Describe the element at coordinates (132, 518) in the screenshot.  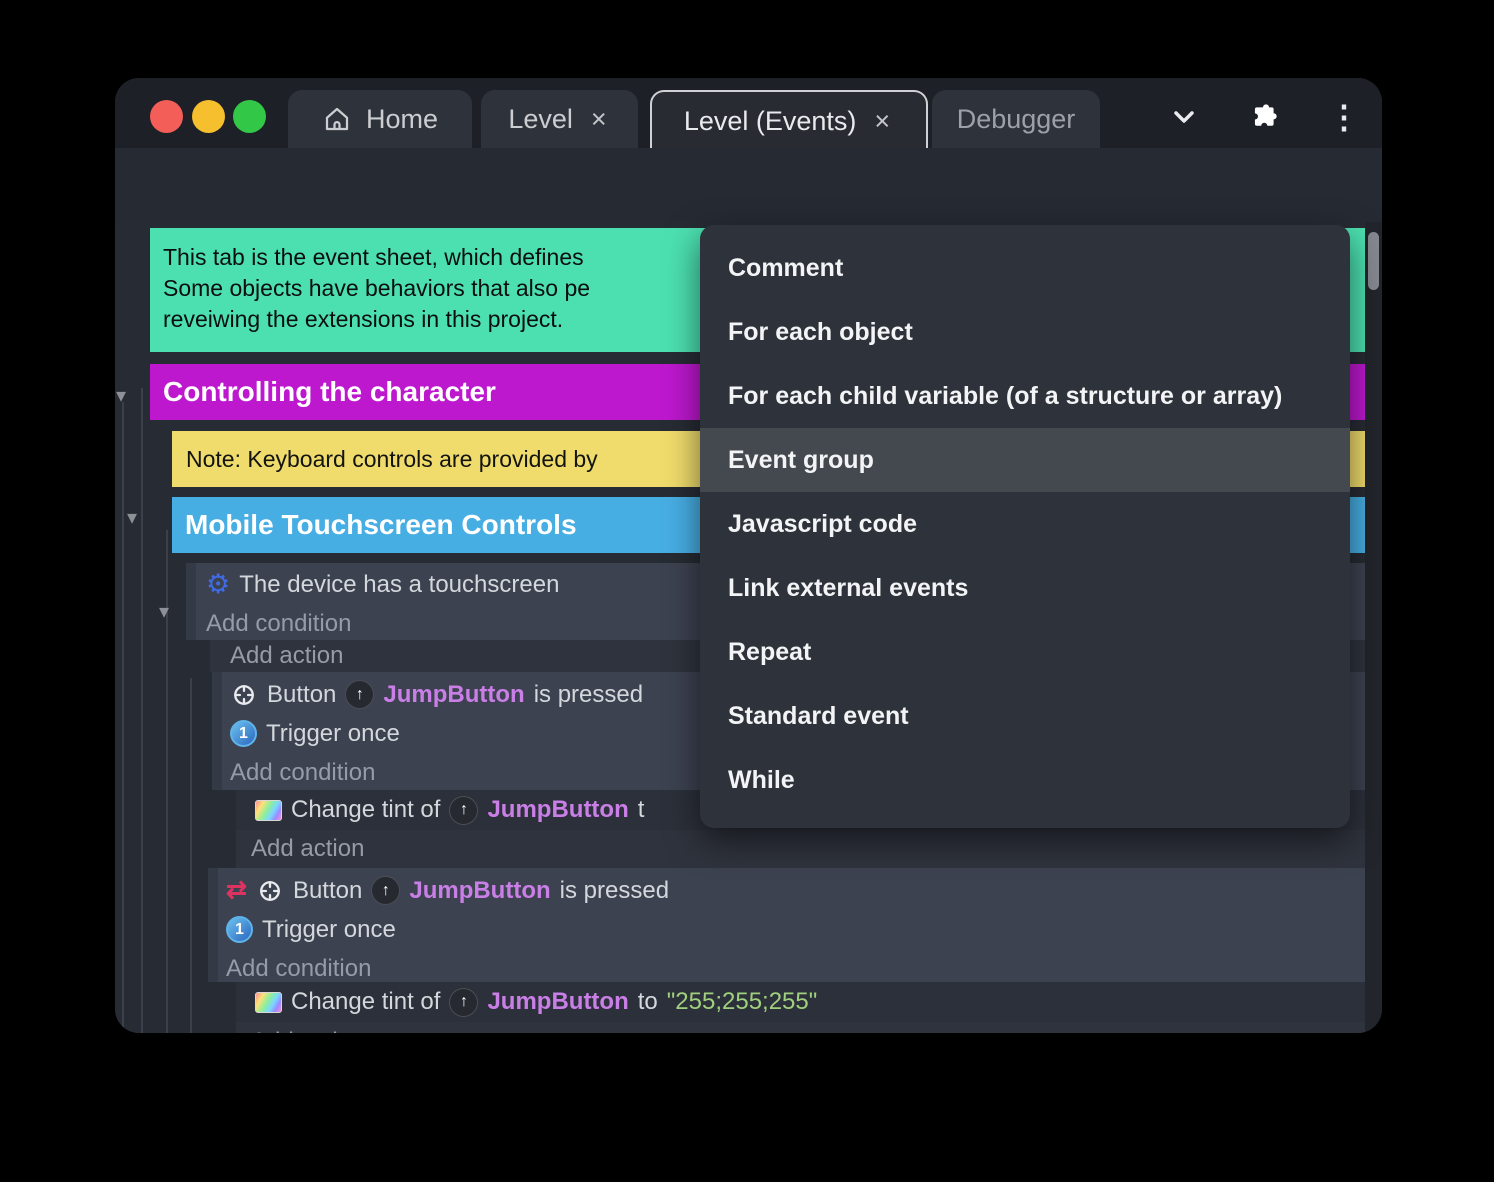
I see `collapse-toggle-group-touch: ▾` at that location.